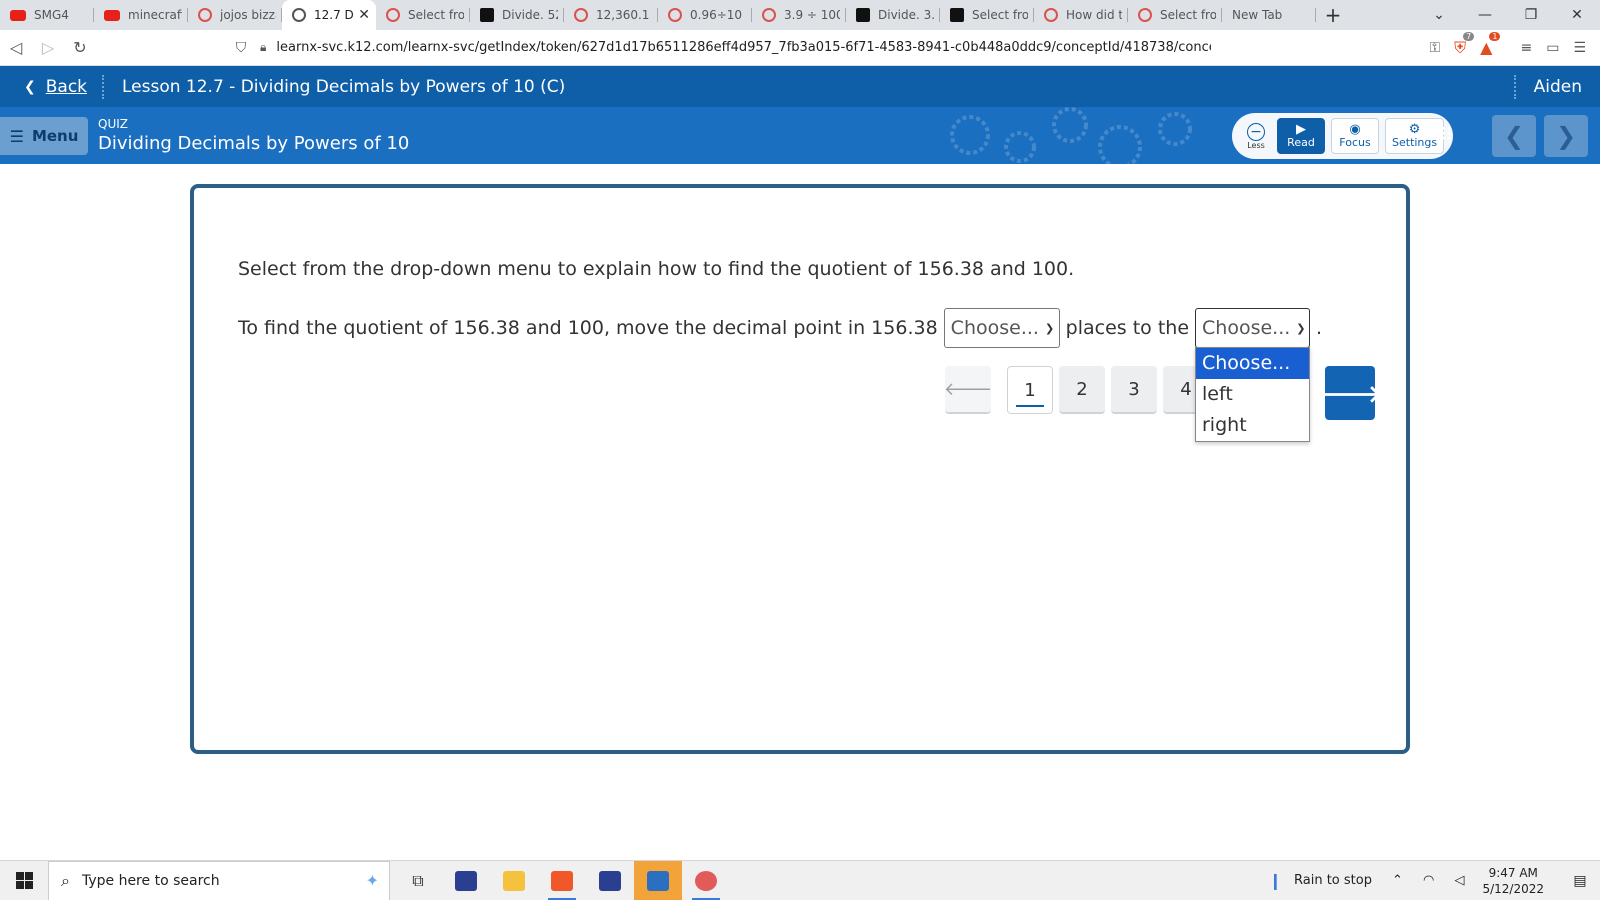  Describe the element at coordinates (906, 15) in the screenshot. I see `tab-label: Divide. 3.9` at that location.